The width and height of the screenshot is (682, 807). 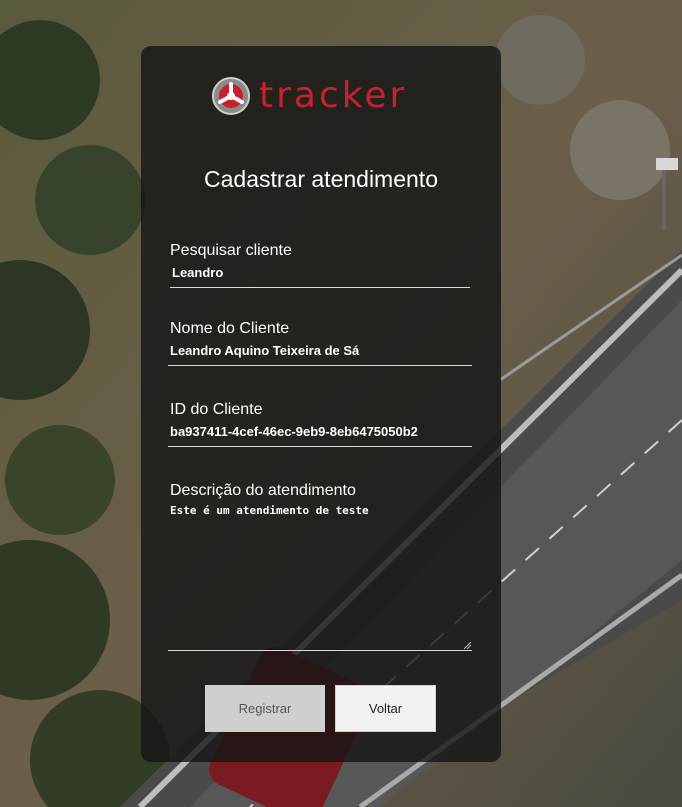 What do you see at coordinates (467, 645) in the screenshot?
I see `resize-grip-icon` at bounding box center [467, 645].